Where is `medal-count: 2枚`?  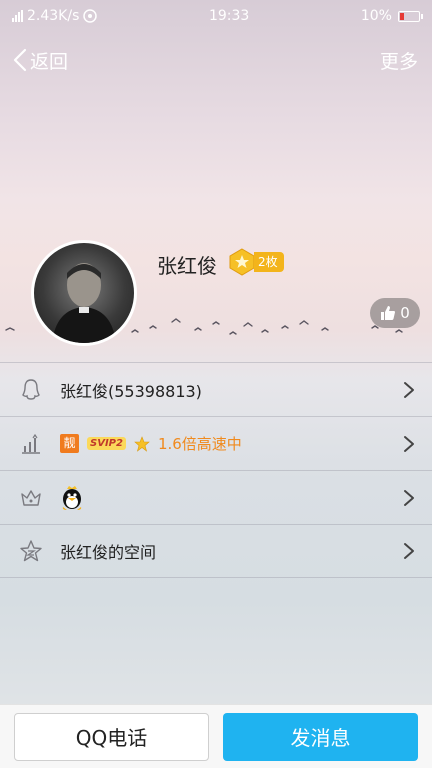
medal-count: 2枚 is located at coordinates (269, 262).